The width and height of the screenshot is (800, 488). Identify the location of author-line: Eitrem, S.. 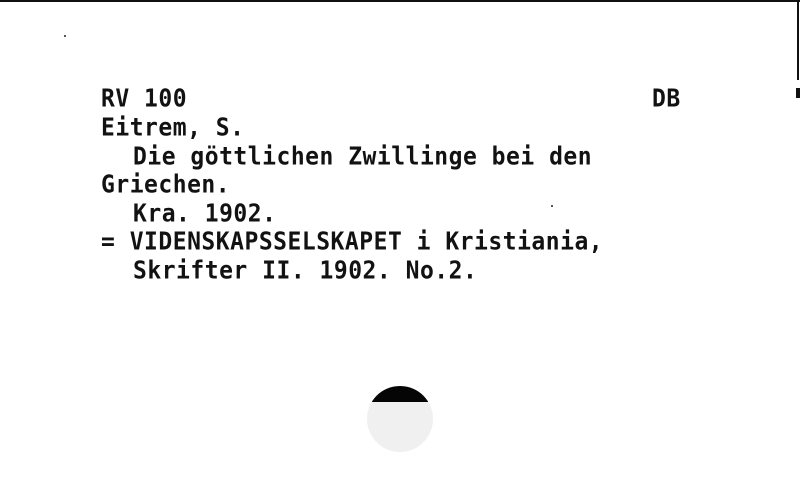
(173, 128).